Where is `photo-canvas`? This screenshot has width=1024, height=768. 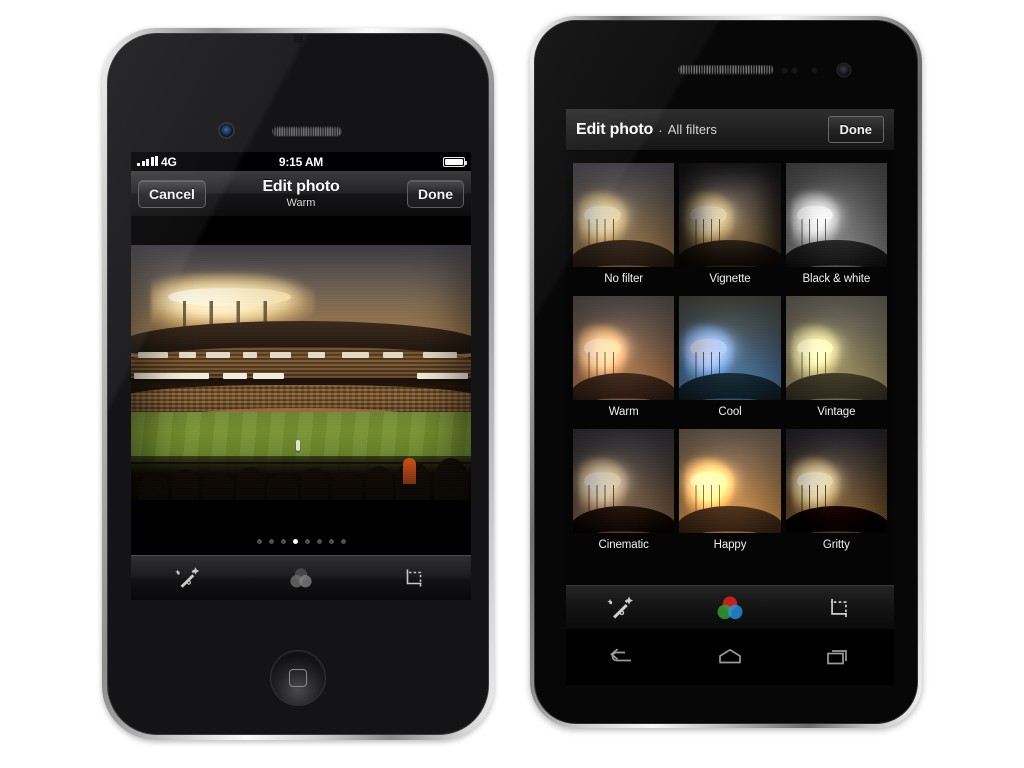
photo-canvas is located at coordinates (301, 372).